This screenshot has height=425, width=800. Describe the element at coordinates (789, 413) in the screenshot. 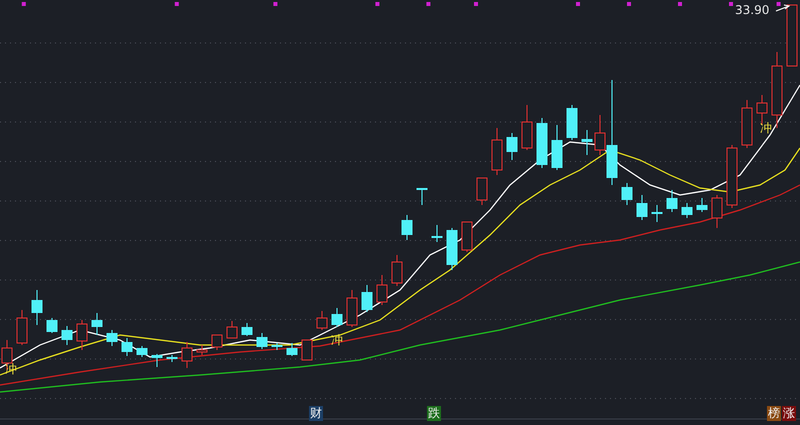

I see `event-tag: 涨` at that location.